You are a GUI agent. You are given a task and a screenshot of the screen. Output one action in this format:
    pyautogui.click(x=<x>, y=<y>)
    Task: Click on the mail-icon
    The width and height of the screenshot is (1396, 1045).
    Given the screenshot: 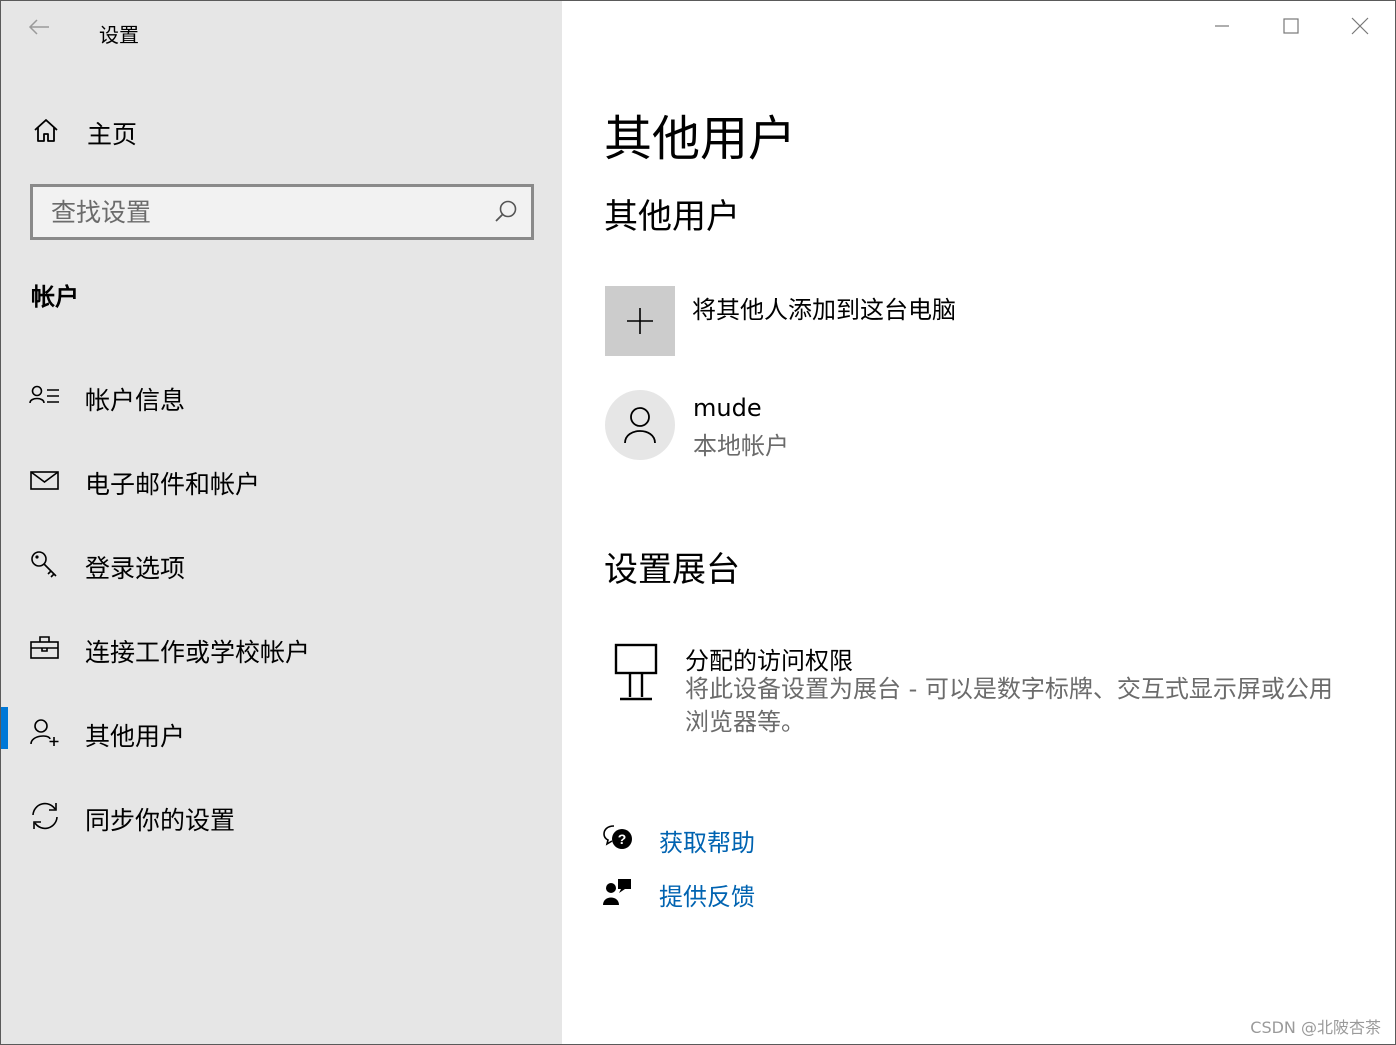 What is the action you would take?
    pyautogui.click(x=44, y=480)
    